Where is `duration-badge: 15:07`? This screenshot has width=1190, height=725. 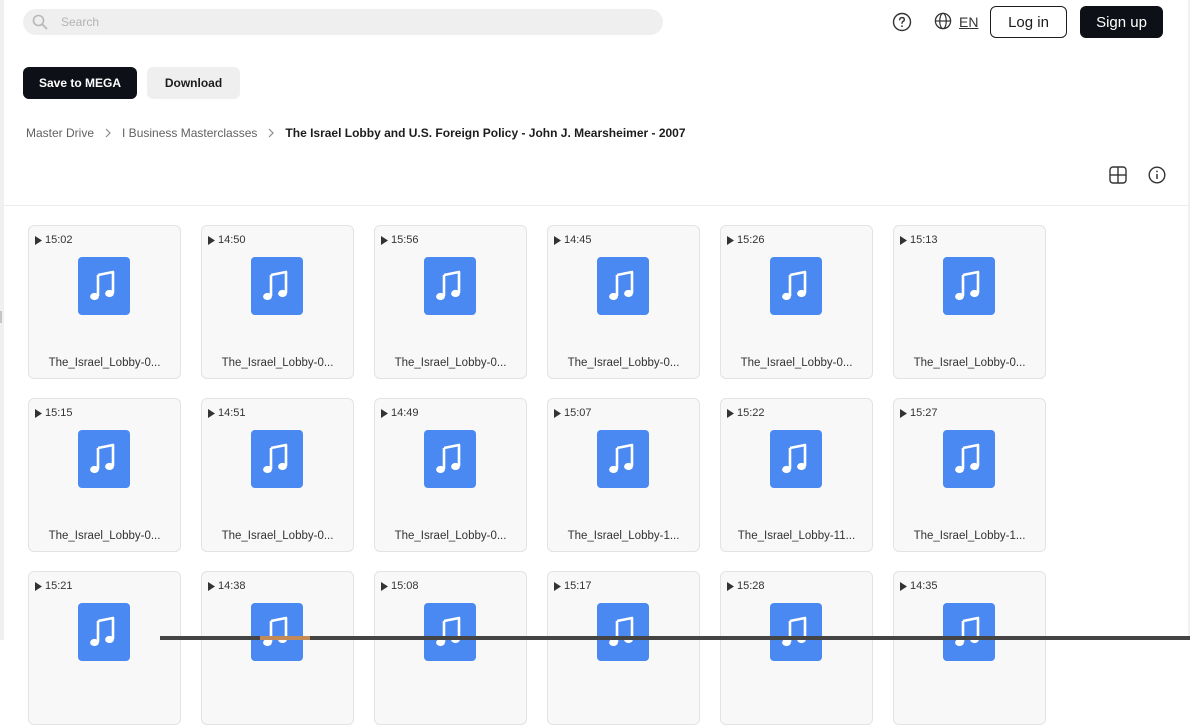 duration-badge: 15:07 is located at coordinates (573, 413).